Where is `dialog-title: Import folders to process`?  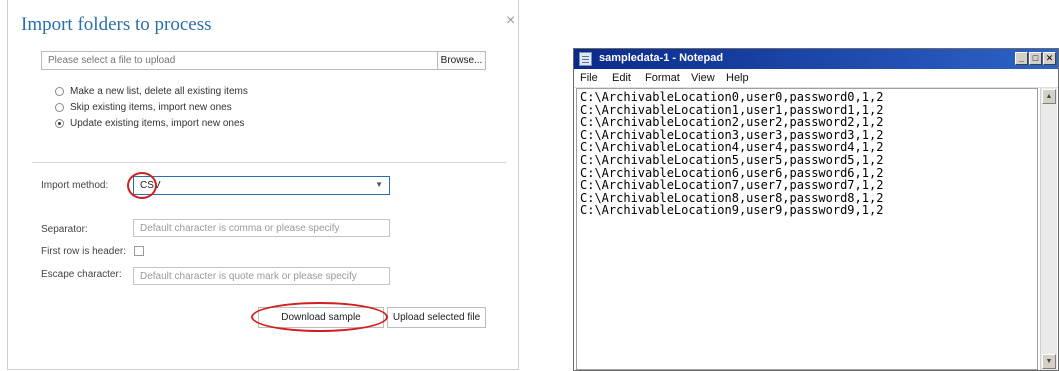 dialog-title: Import folders to process is located at coordinates (116, 24).